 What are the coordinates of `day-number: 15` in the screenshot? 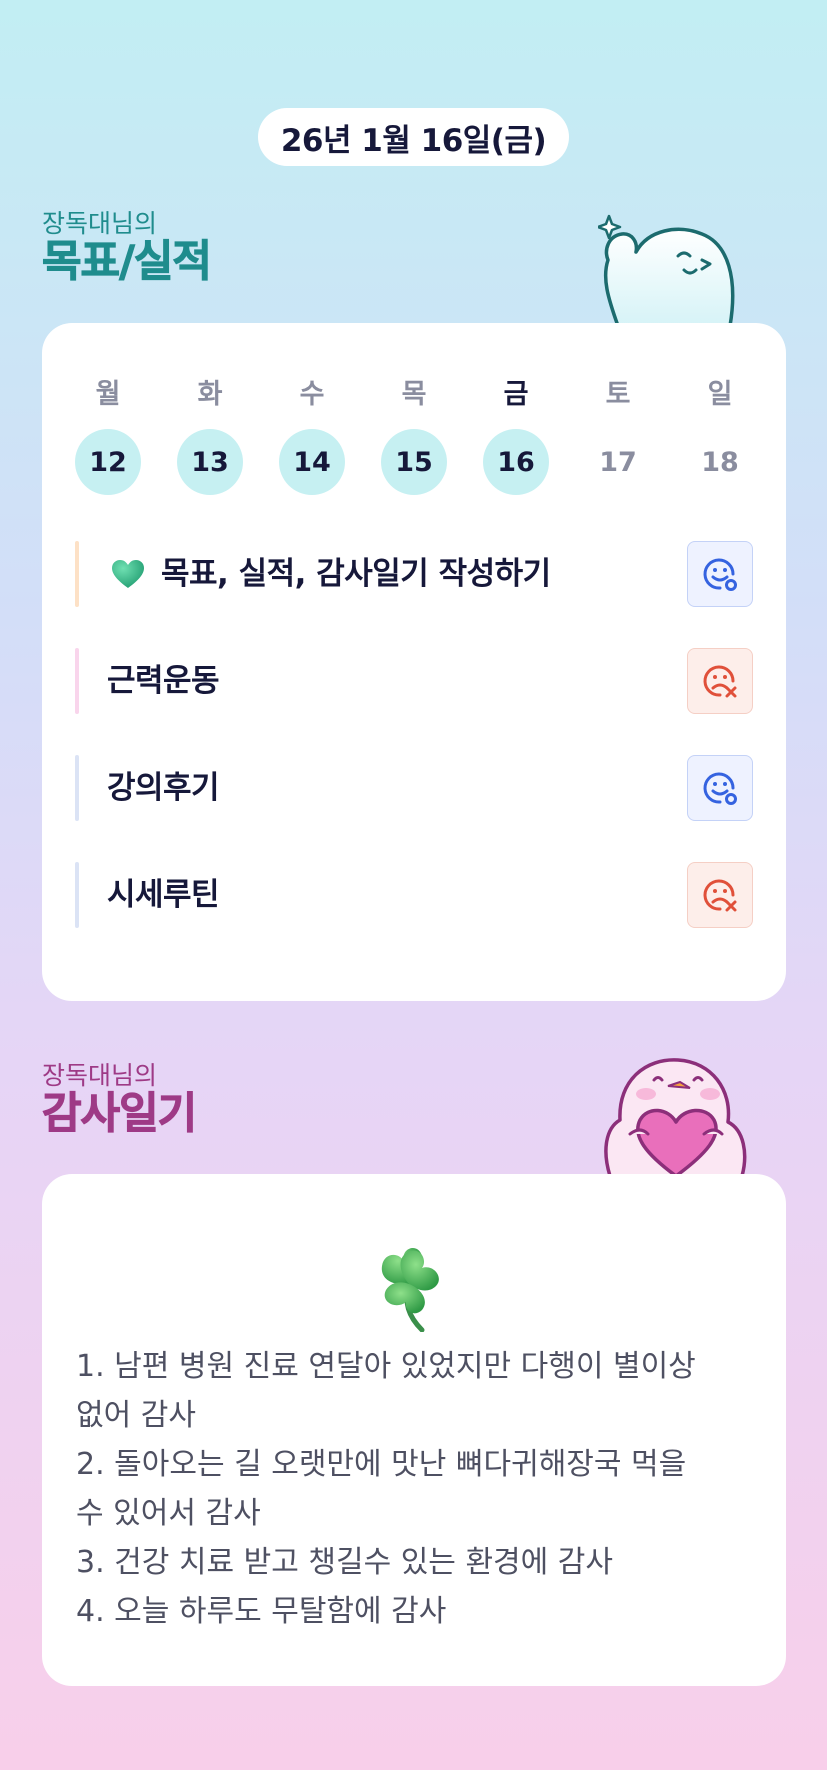 It's located at (414, 462).